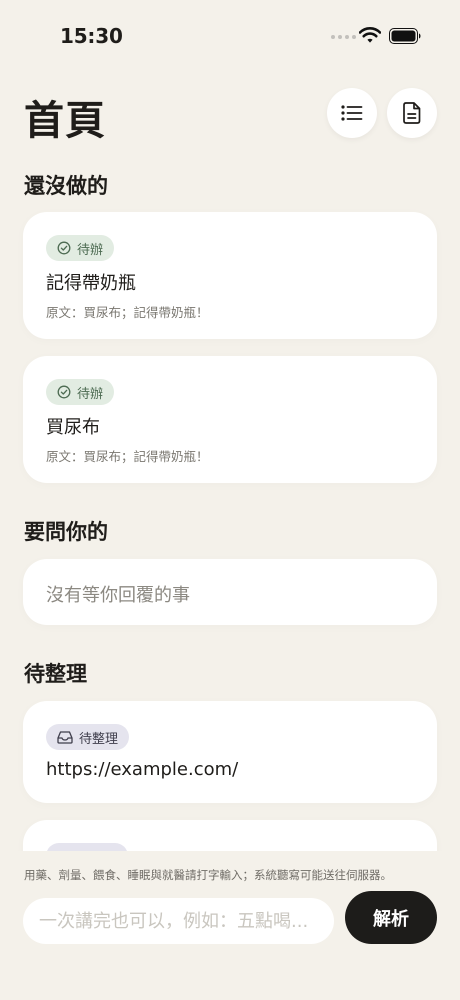  What do you see at coordinates (230, 592) in the screenshot?
I see `ask-empty-card: 沒有等你回覆的事` at bounding box center [230, 592].